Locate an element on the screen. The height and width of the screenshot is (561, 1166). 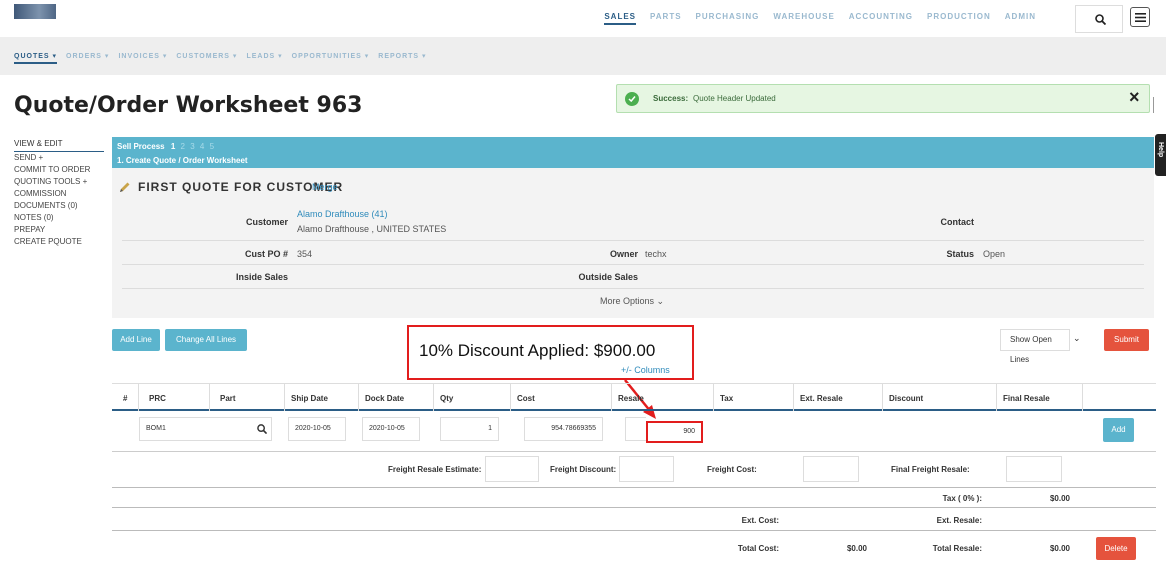
total-cost-label: Total Cost: is located at coordinates (758, 548).